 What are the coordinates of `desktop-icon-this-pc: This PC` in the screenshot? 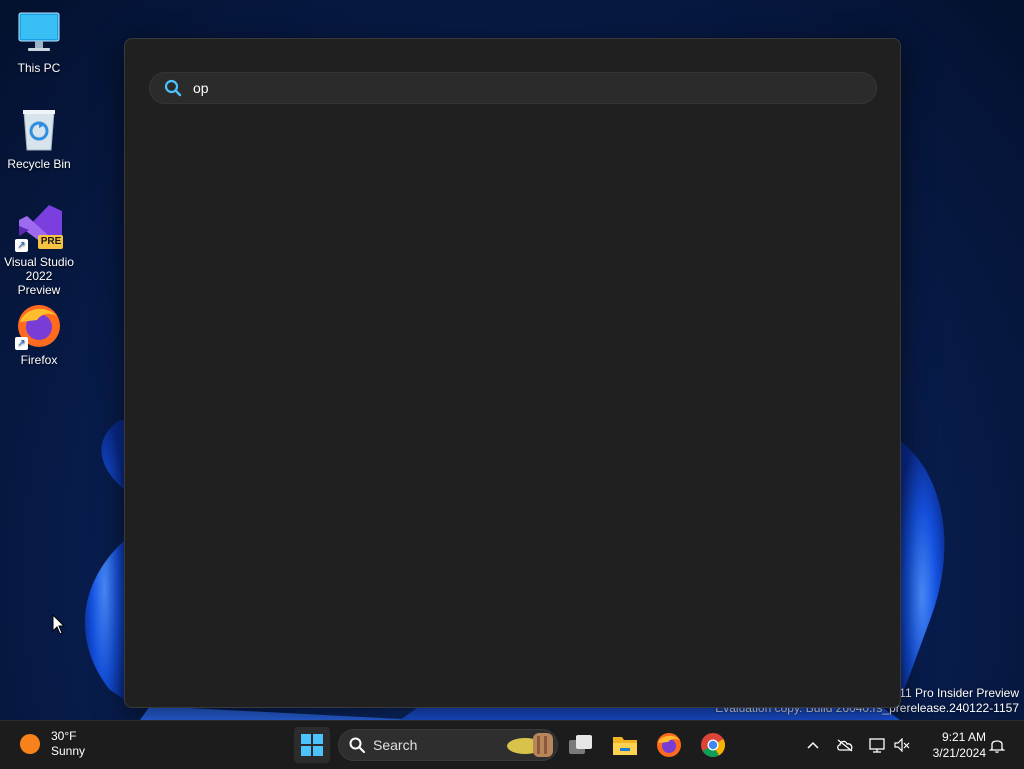 It's located at (39, 42).